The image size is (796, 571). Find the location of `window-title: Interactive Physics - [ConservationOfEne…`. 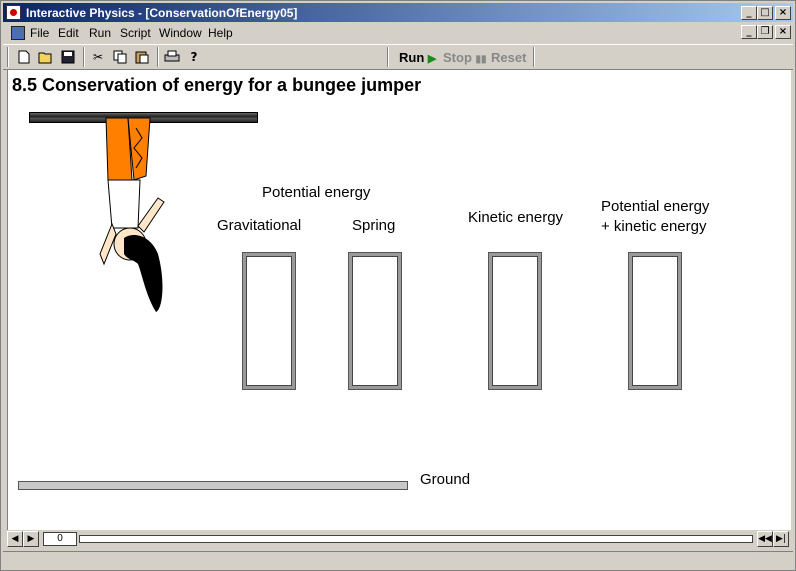

window-title: Interactive Physics - [ConservationOfEne… is located at coordinates (162, 13).